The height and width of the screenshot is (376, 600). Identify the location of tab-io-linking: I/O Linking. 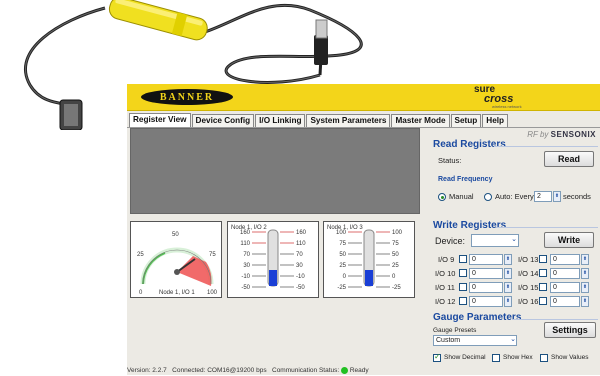
(280, 120).